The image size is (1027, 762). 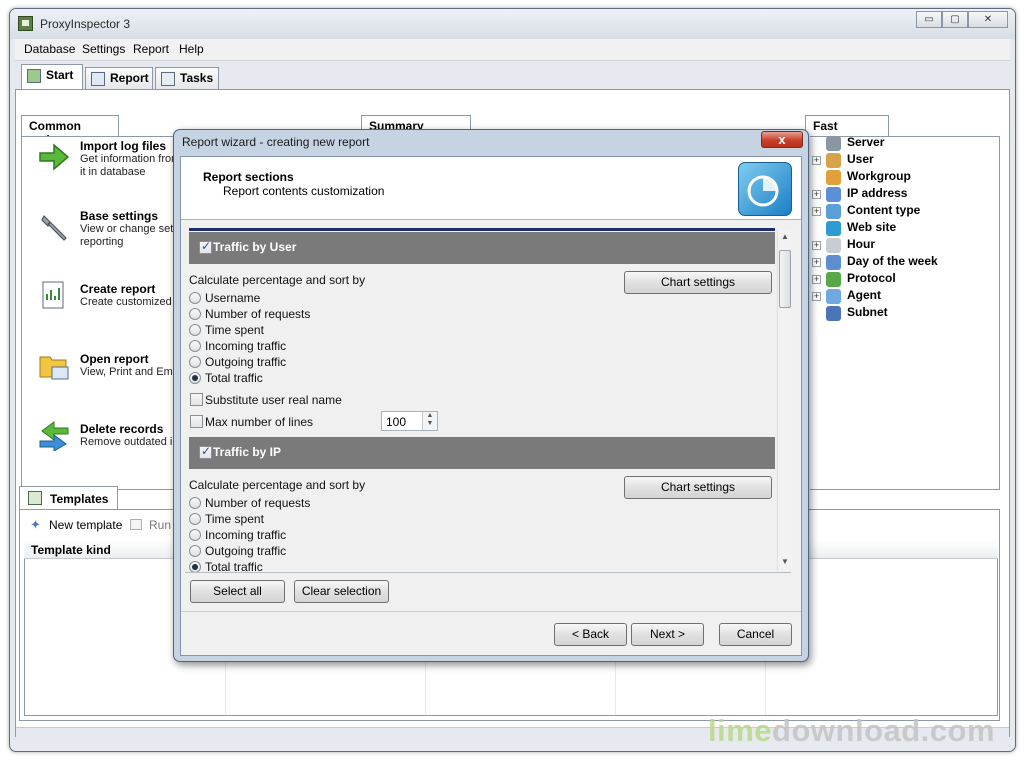 What do you see at coordinates (892, 261) in the screenshot?
I see `fast-report-item: Day of the week` at bounding box center [892, 261].